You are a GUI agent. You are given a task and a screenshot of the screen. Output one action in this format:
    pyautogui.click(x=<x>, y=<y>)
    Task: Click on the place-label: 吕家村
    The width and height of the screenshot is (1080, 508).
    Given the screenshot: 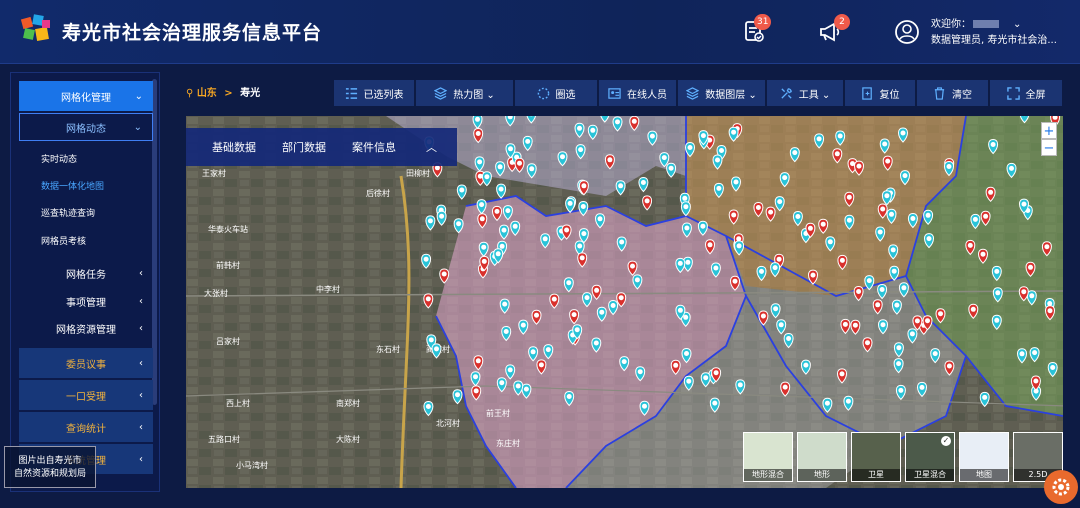 What is the action you would take?
    pyautogui.click(x=228, y=341)
    